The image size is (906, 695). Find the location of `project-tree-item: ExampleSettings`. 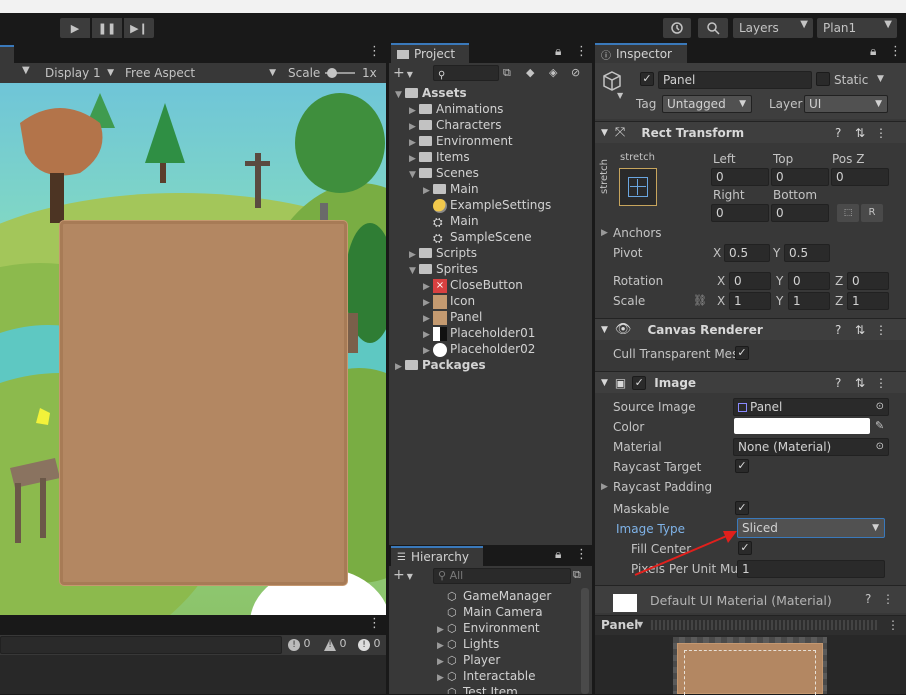

project-tree-item: ExampleSettings is located at coordinates (487, 205).